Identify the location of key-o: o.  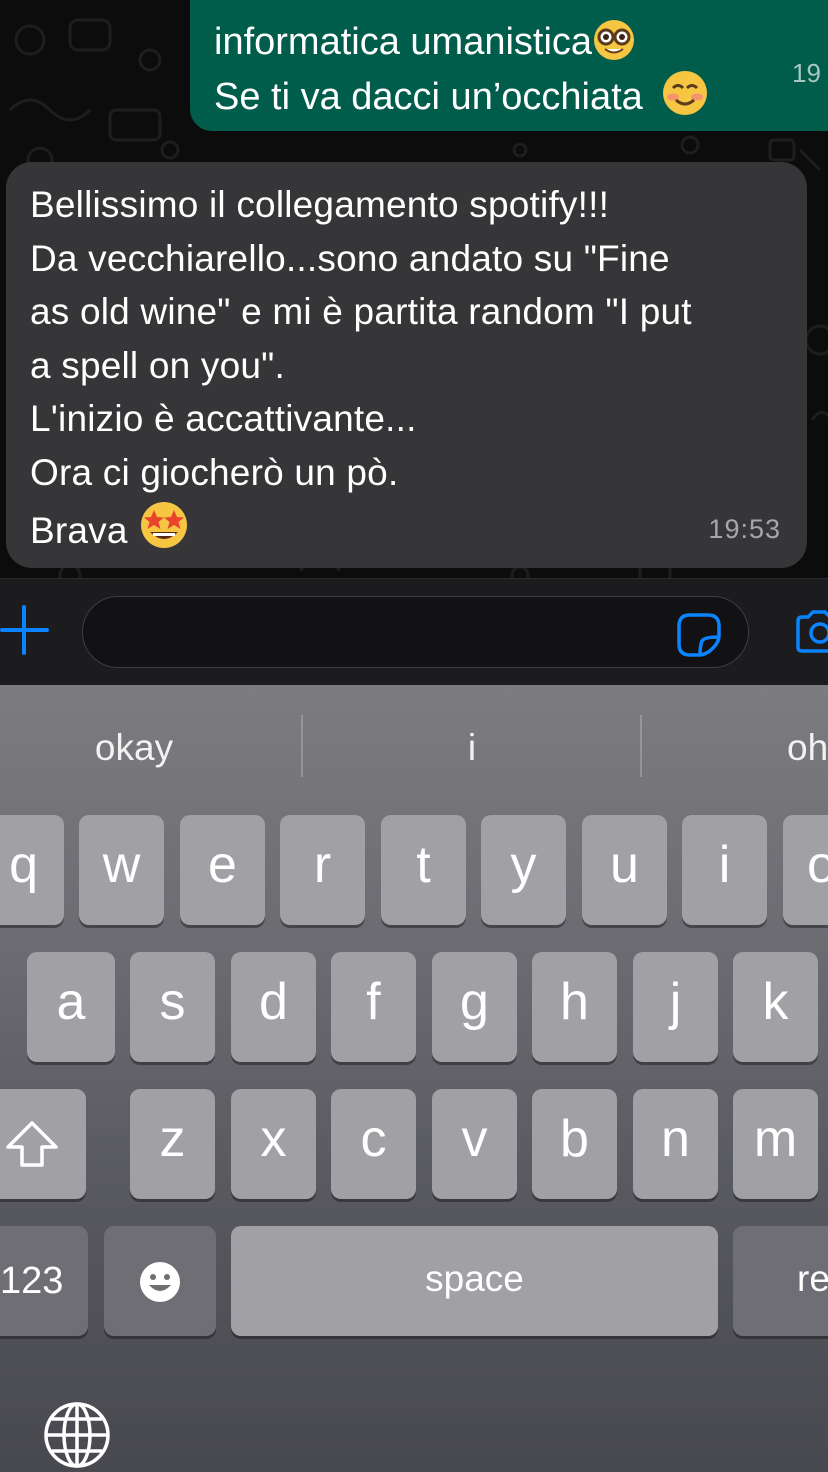
(805, 870).